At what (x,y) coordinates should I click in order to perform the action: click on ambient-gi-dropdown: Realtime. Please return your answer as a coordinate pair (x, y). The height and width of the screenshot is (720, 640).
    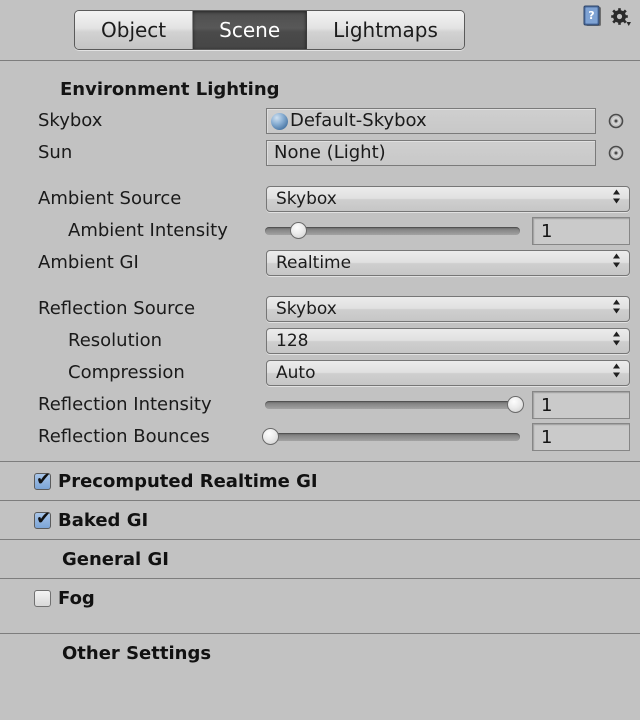
    Looking at the image, I should click on (448, 263).